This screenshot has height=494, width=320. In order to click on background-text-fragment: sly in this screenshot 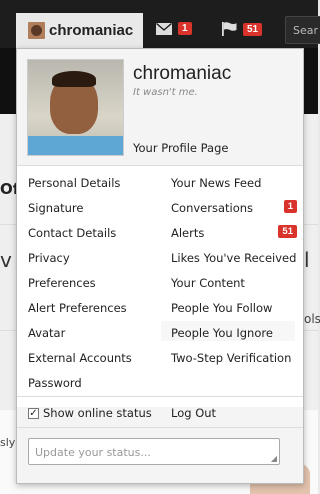, I will do `click(8, 442)`.